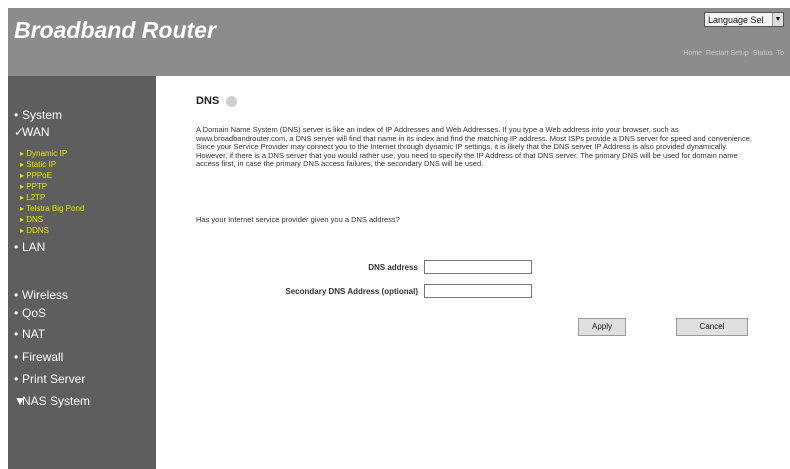 This screenshot has width=790, height=469. What do you see at coordinates (34, 230) in the screenshot?
I see `submenu-item-ddns: ▸ DDNS` at bounding box center [34, 230].